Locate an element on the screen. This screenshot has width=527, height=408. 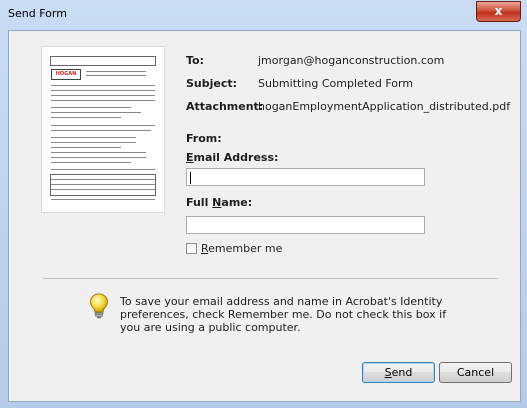
send-label-rest: end is located at coordinates (402, 372).